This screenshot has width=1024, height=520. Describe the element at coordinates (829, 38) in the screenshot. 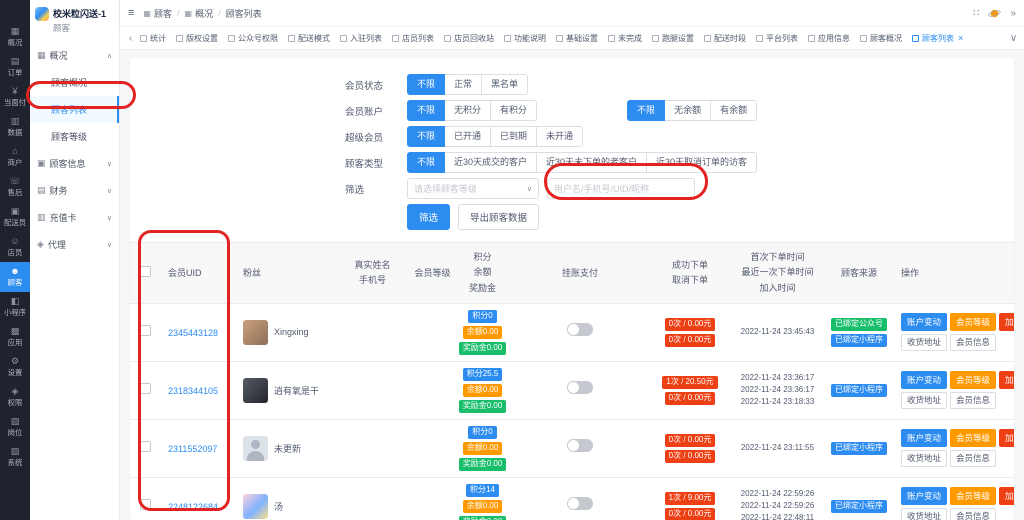

I see `tab-app-info: 应用信息` at that location.